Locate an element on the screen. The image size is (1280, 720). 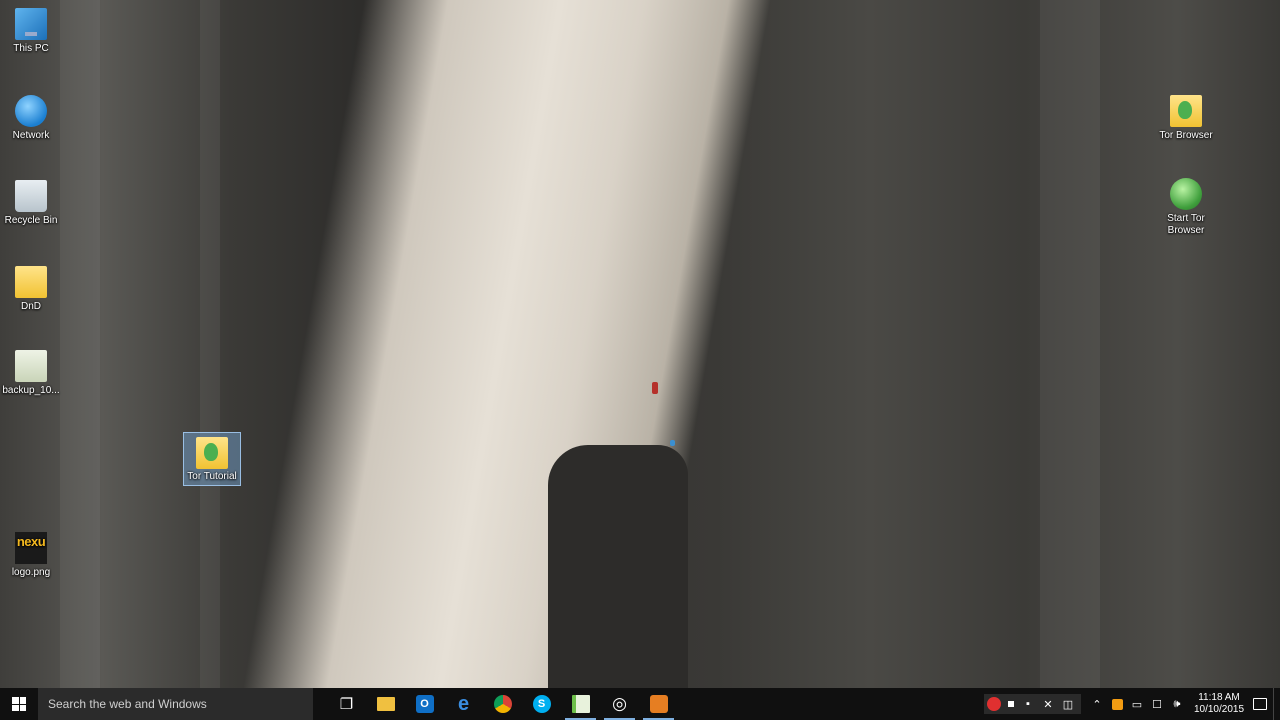
tor-globe-icon is located at coordinates (1186, 194).